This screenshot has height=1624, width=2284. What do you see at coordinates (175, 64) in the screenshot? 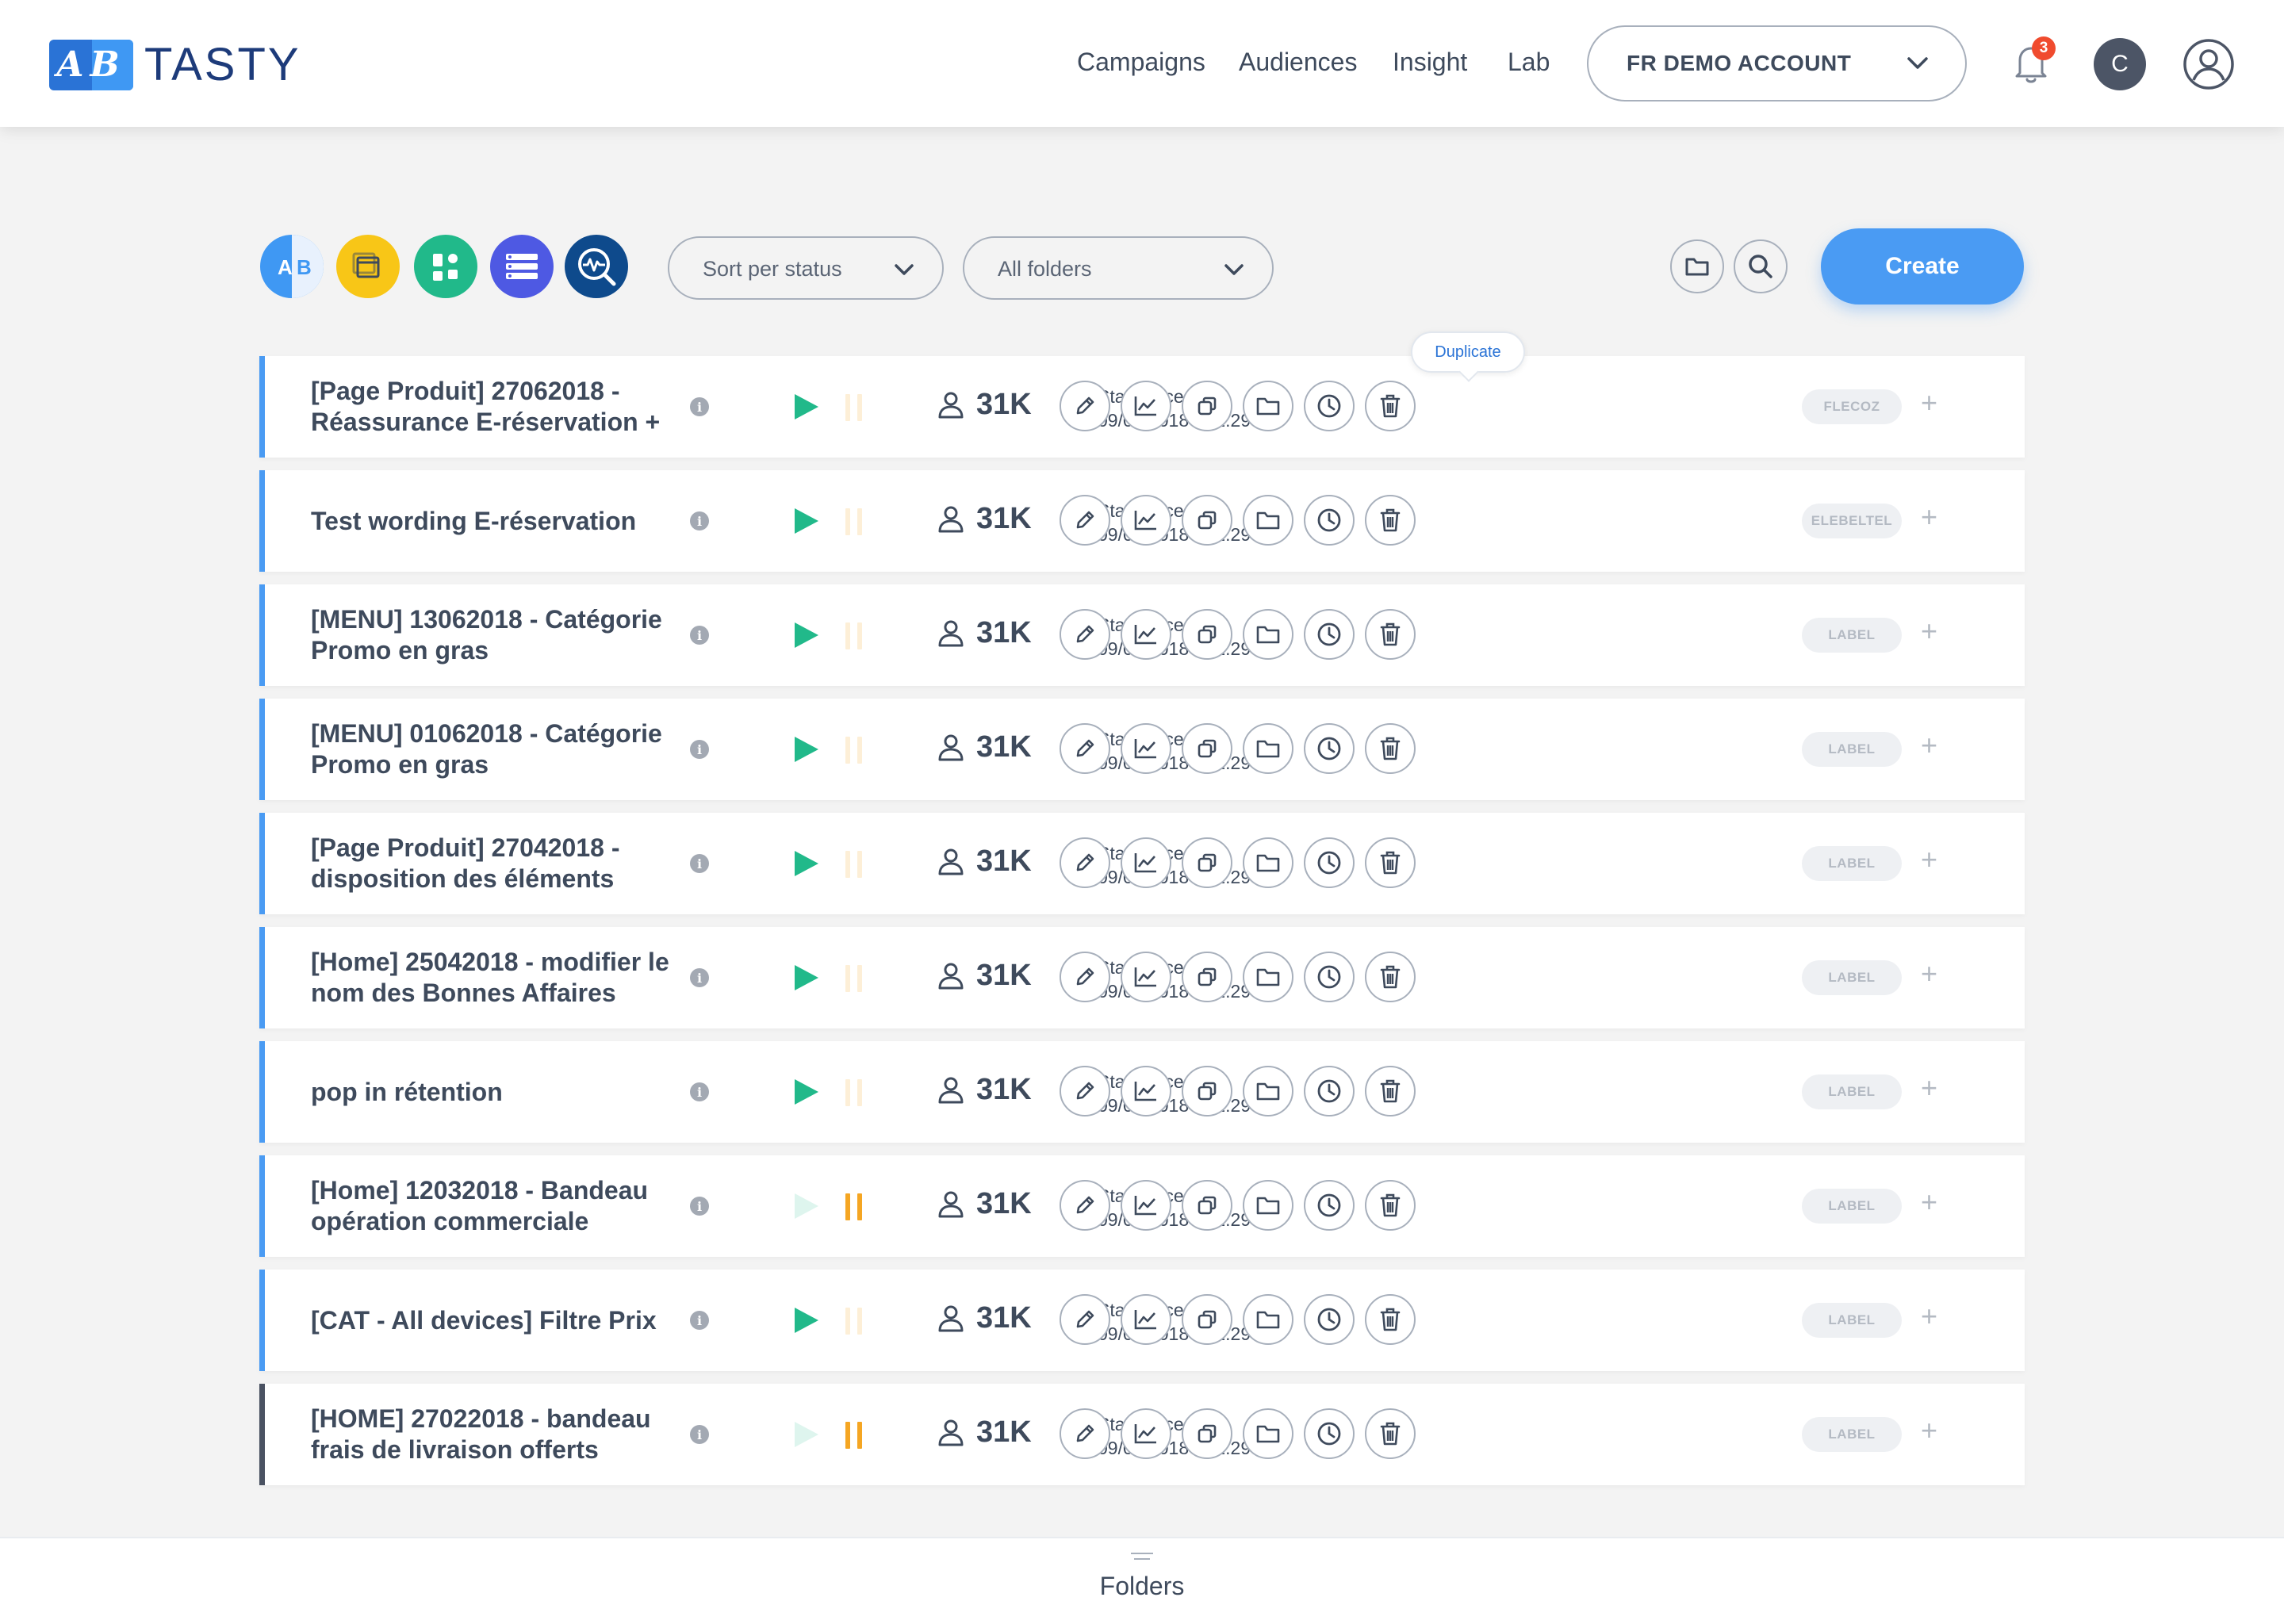
I see `ab-tasty-logo: AB TASTY` at bounding box center [175, 64].